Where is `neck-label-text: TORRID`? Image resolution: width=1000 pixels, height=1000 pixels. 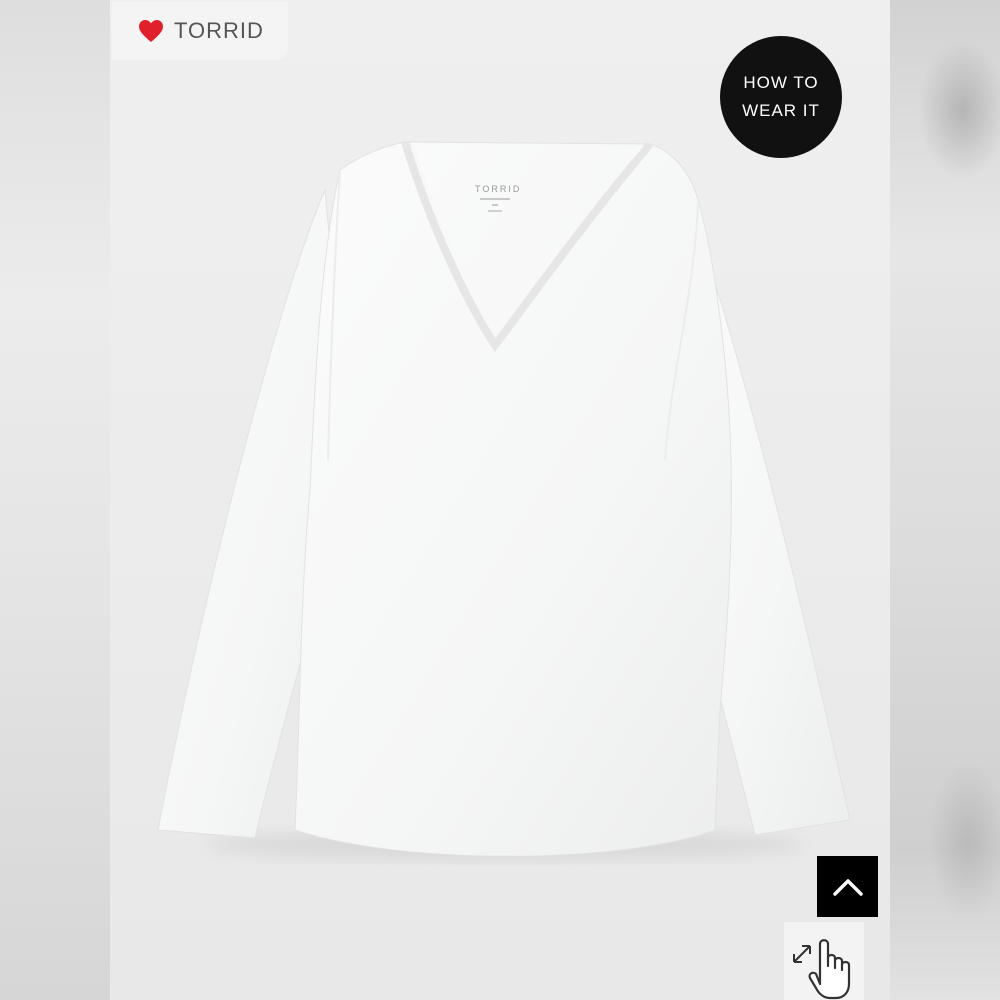 neck-label-text: TORRID is located at coordinates (498, 189).